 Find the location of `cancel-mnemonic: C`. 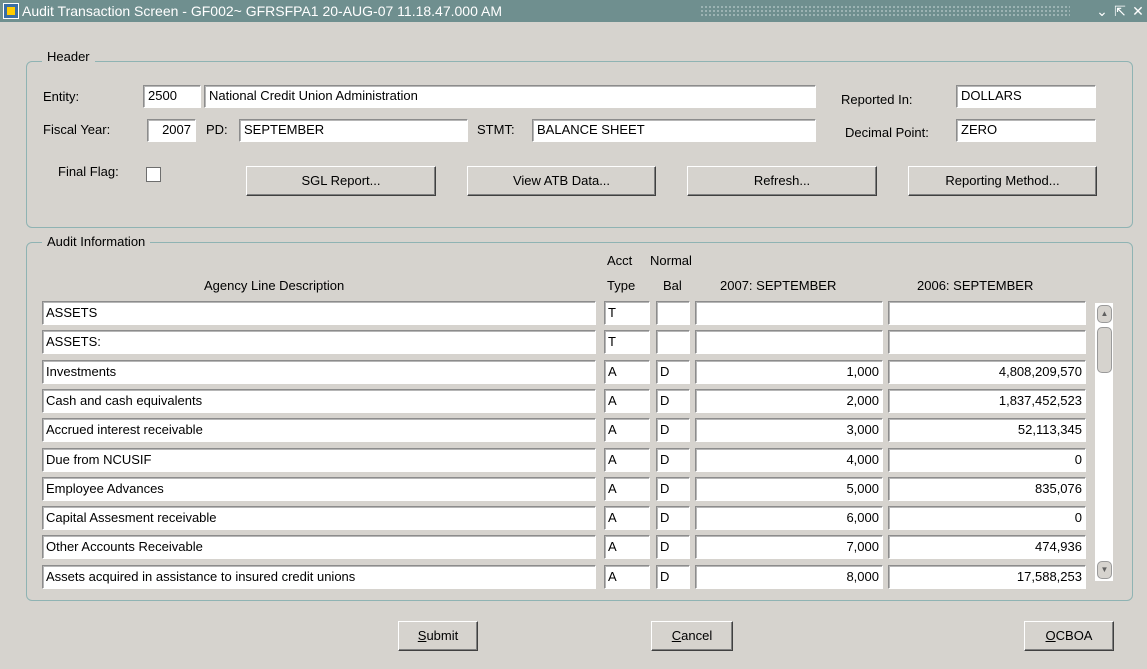

cancel-mnemonic: C is located at coordinates (676, 635).